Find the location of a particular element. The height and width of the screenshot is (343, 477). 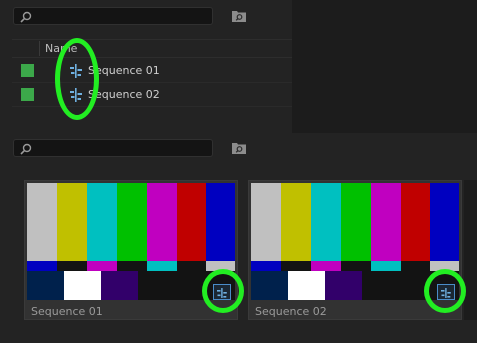

name-column-label: Name is located at coordinates (61, 48).